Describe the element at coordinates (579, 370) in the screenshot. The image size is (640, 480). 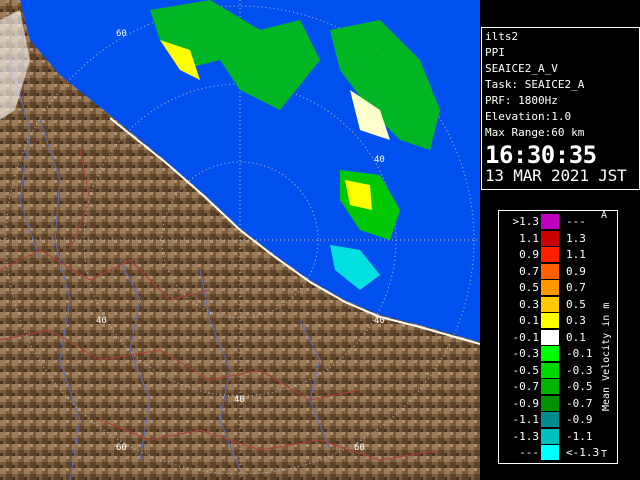
I see `legend-upper-bound: -0.3` at that location.